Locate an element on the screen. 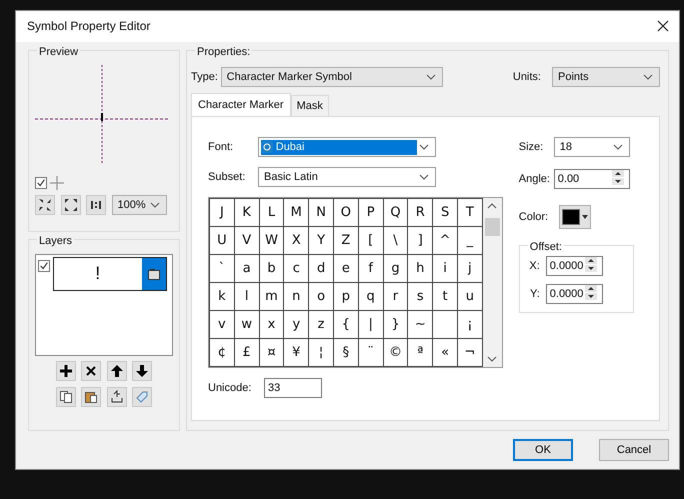  scrollbar-thumb is located at coordinates (492, 227).